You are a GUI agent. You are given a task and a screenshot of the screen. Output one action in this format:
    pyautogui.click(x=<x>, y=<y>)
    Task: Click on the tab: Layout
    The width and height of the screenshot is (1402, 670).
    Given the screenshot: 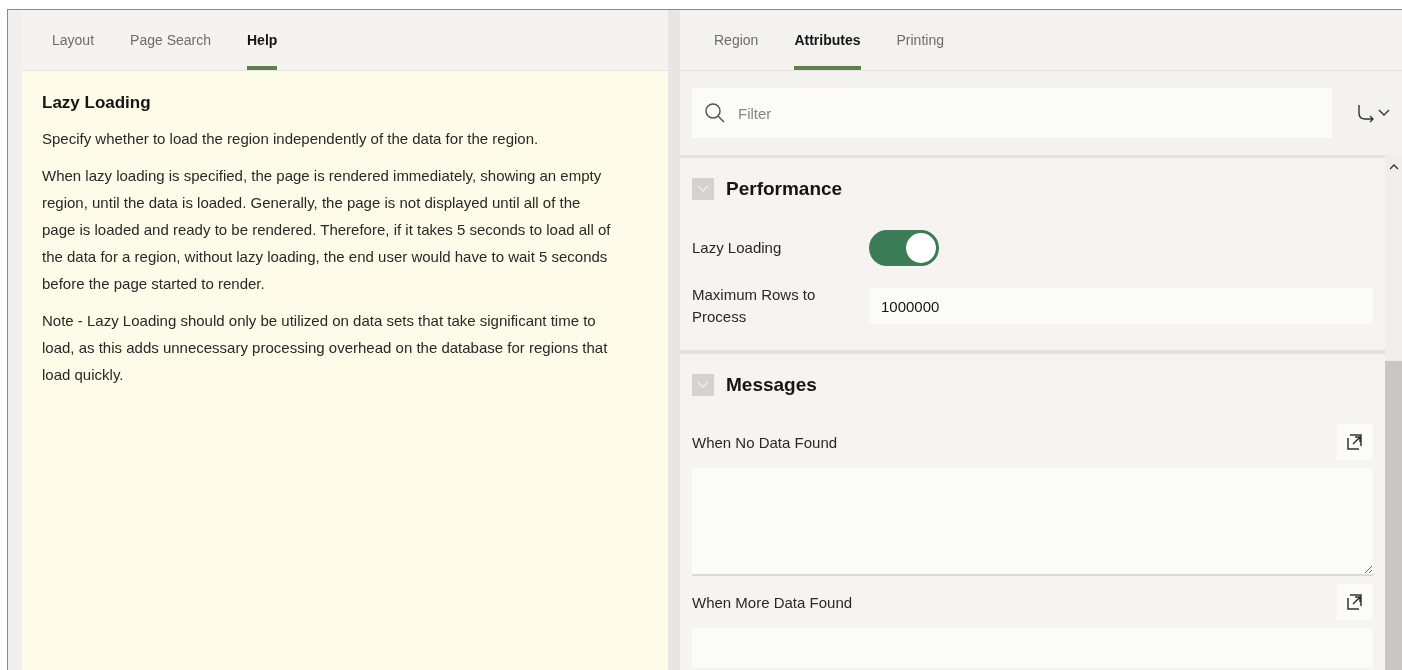 What is the action you would take?
    pyautogui.click(x=73, y=40)
    